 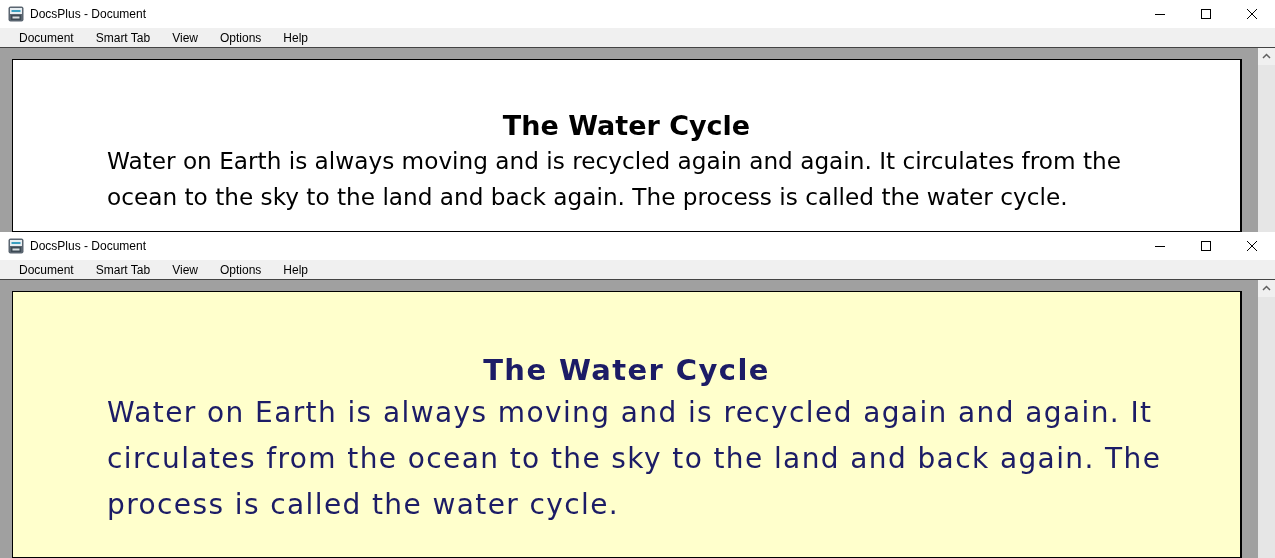 I want to click on document-paragraph: Water on Earth is always moving and is recycled again and again. It circulates from the ocean to the sky to the land and back again. The process is called the water cycle., so click(x=614, y=179).